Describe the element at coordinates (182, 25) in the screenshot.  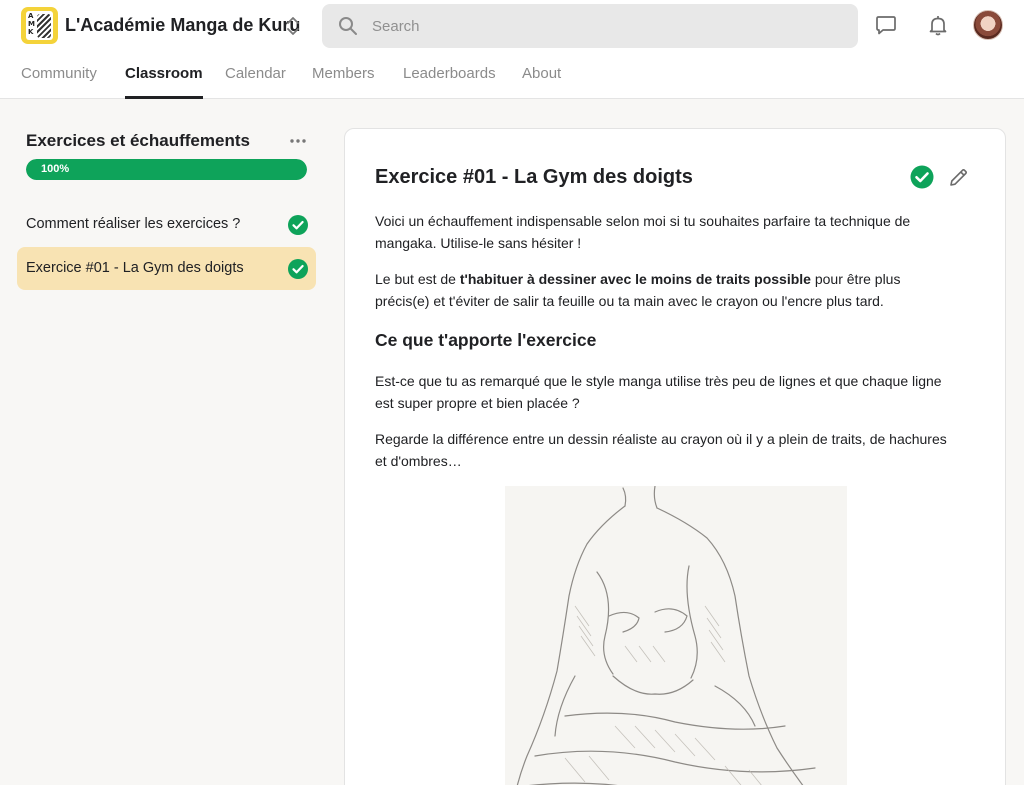
I see `group-name: L'Académie Manga de Kuru` at that location.